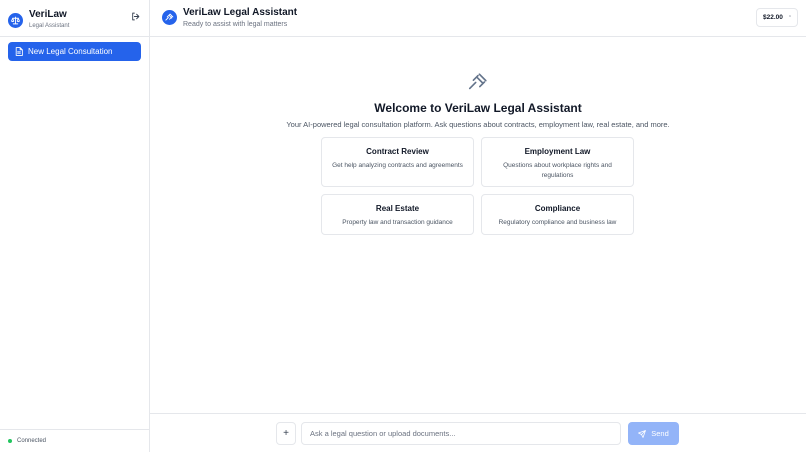  I want to click on logout-button, so click(135, 16).